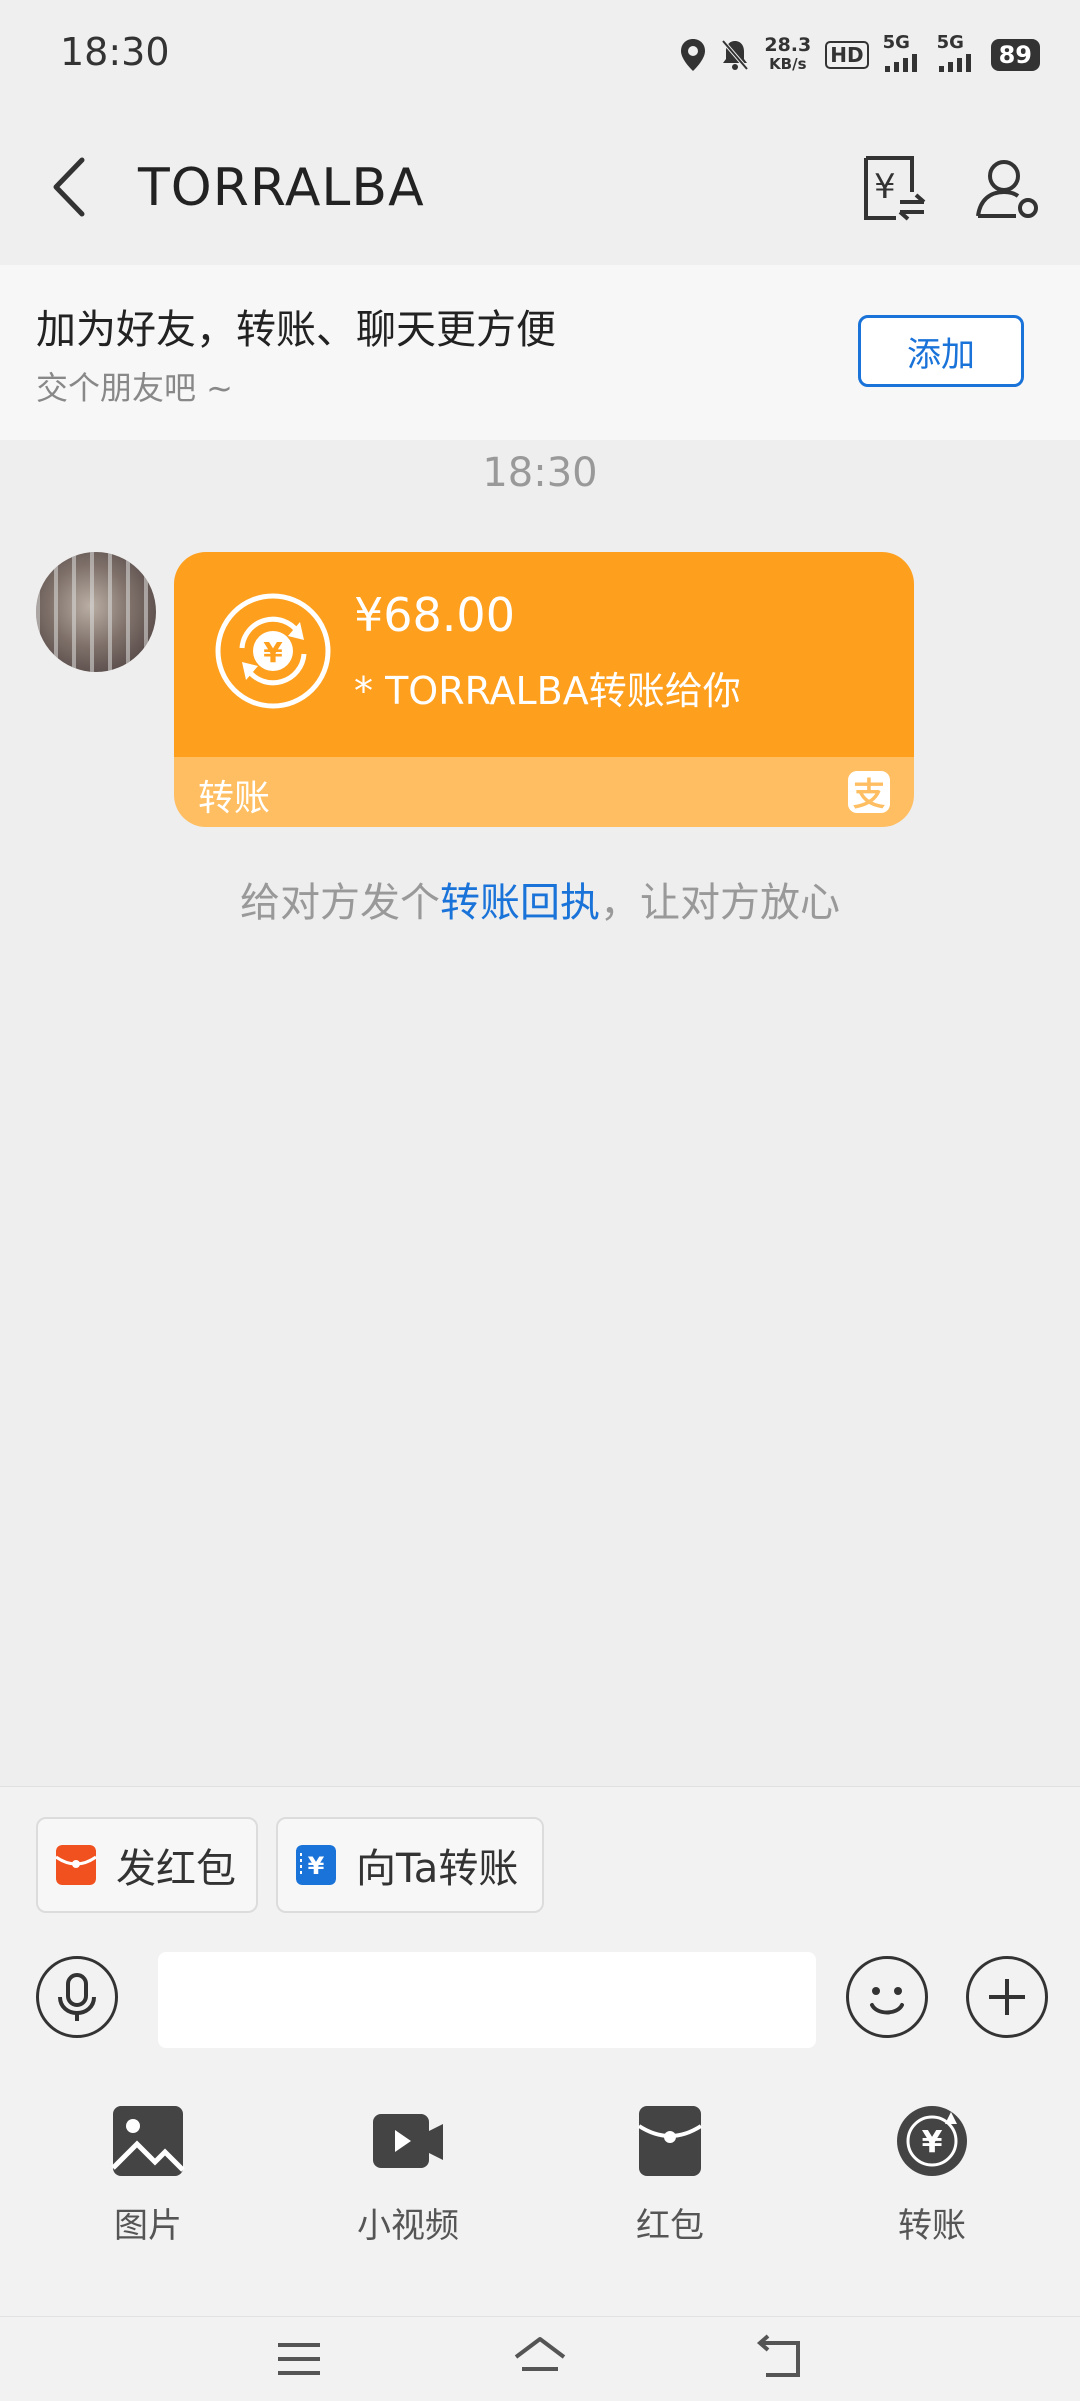 This screenshot has width=1080, height=2401. Describe the element at coordinates (437, 1869) in the screenshot. I see `transfer-to-label: 向Ta转账` at that location.